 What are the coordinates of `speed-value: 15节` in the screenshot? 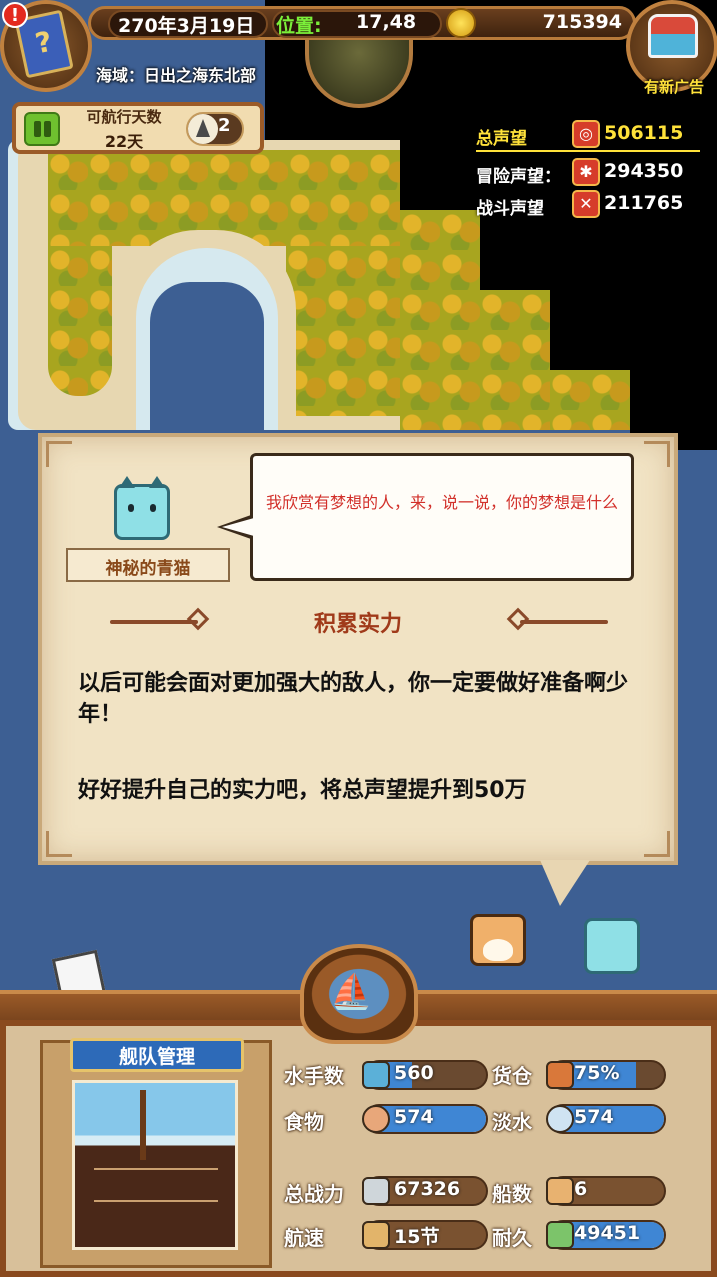 It's located at (417, 1237).